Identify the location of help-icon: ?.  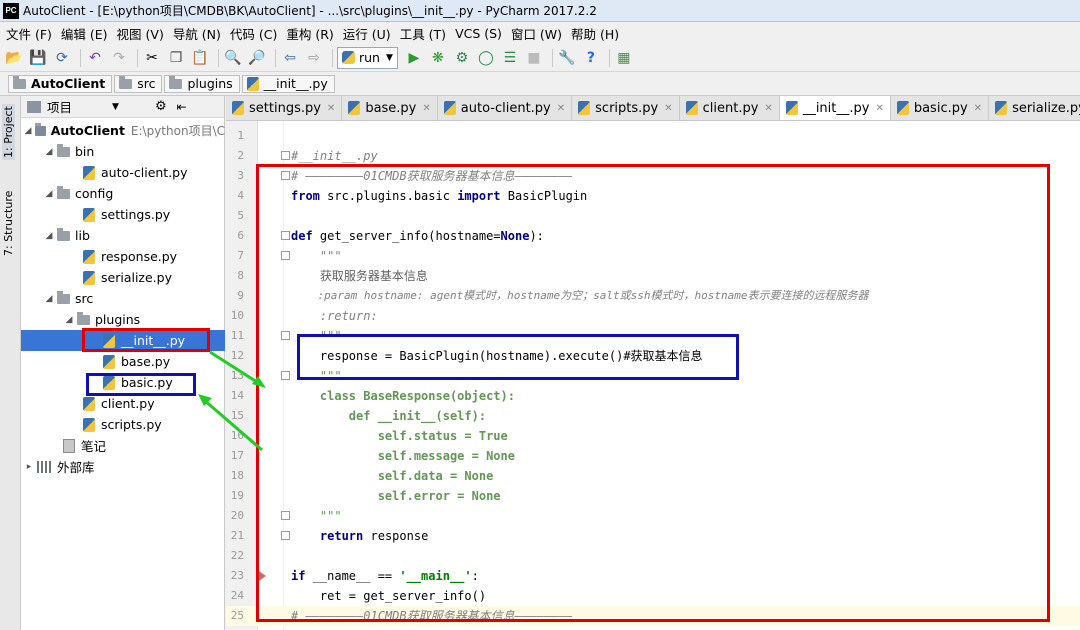
(591, 58).